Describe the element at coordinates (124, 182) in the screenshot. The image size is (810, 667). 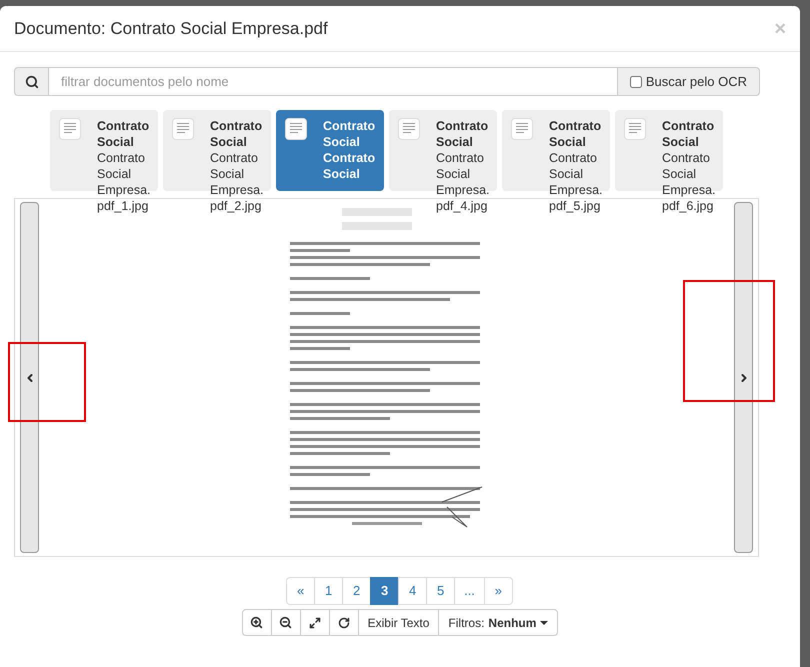
I see `thumbnail-filename: Contrato Social Empresa. pdf_1.jpg` at that location.